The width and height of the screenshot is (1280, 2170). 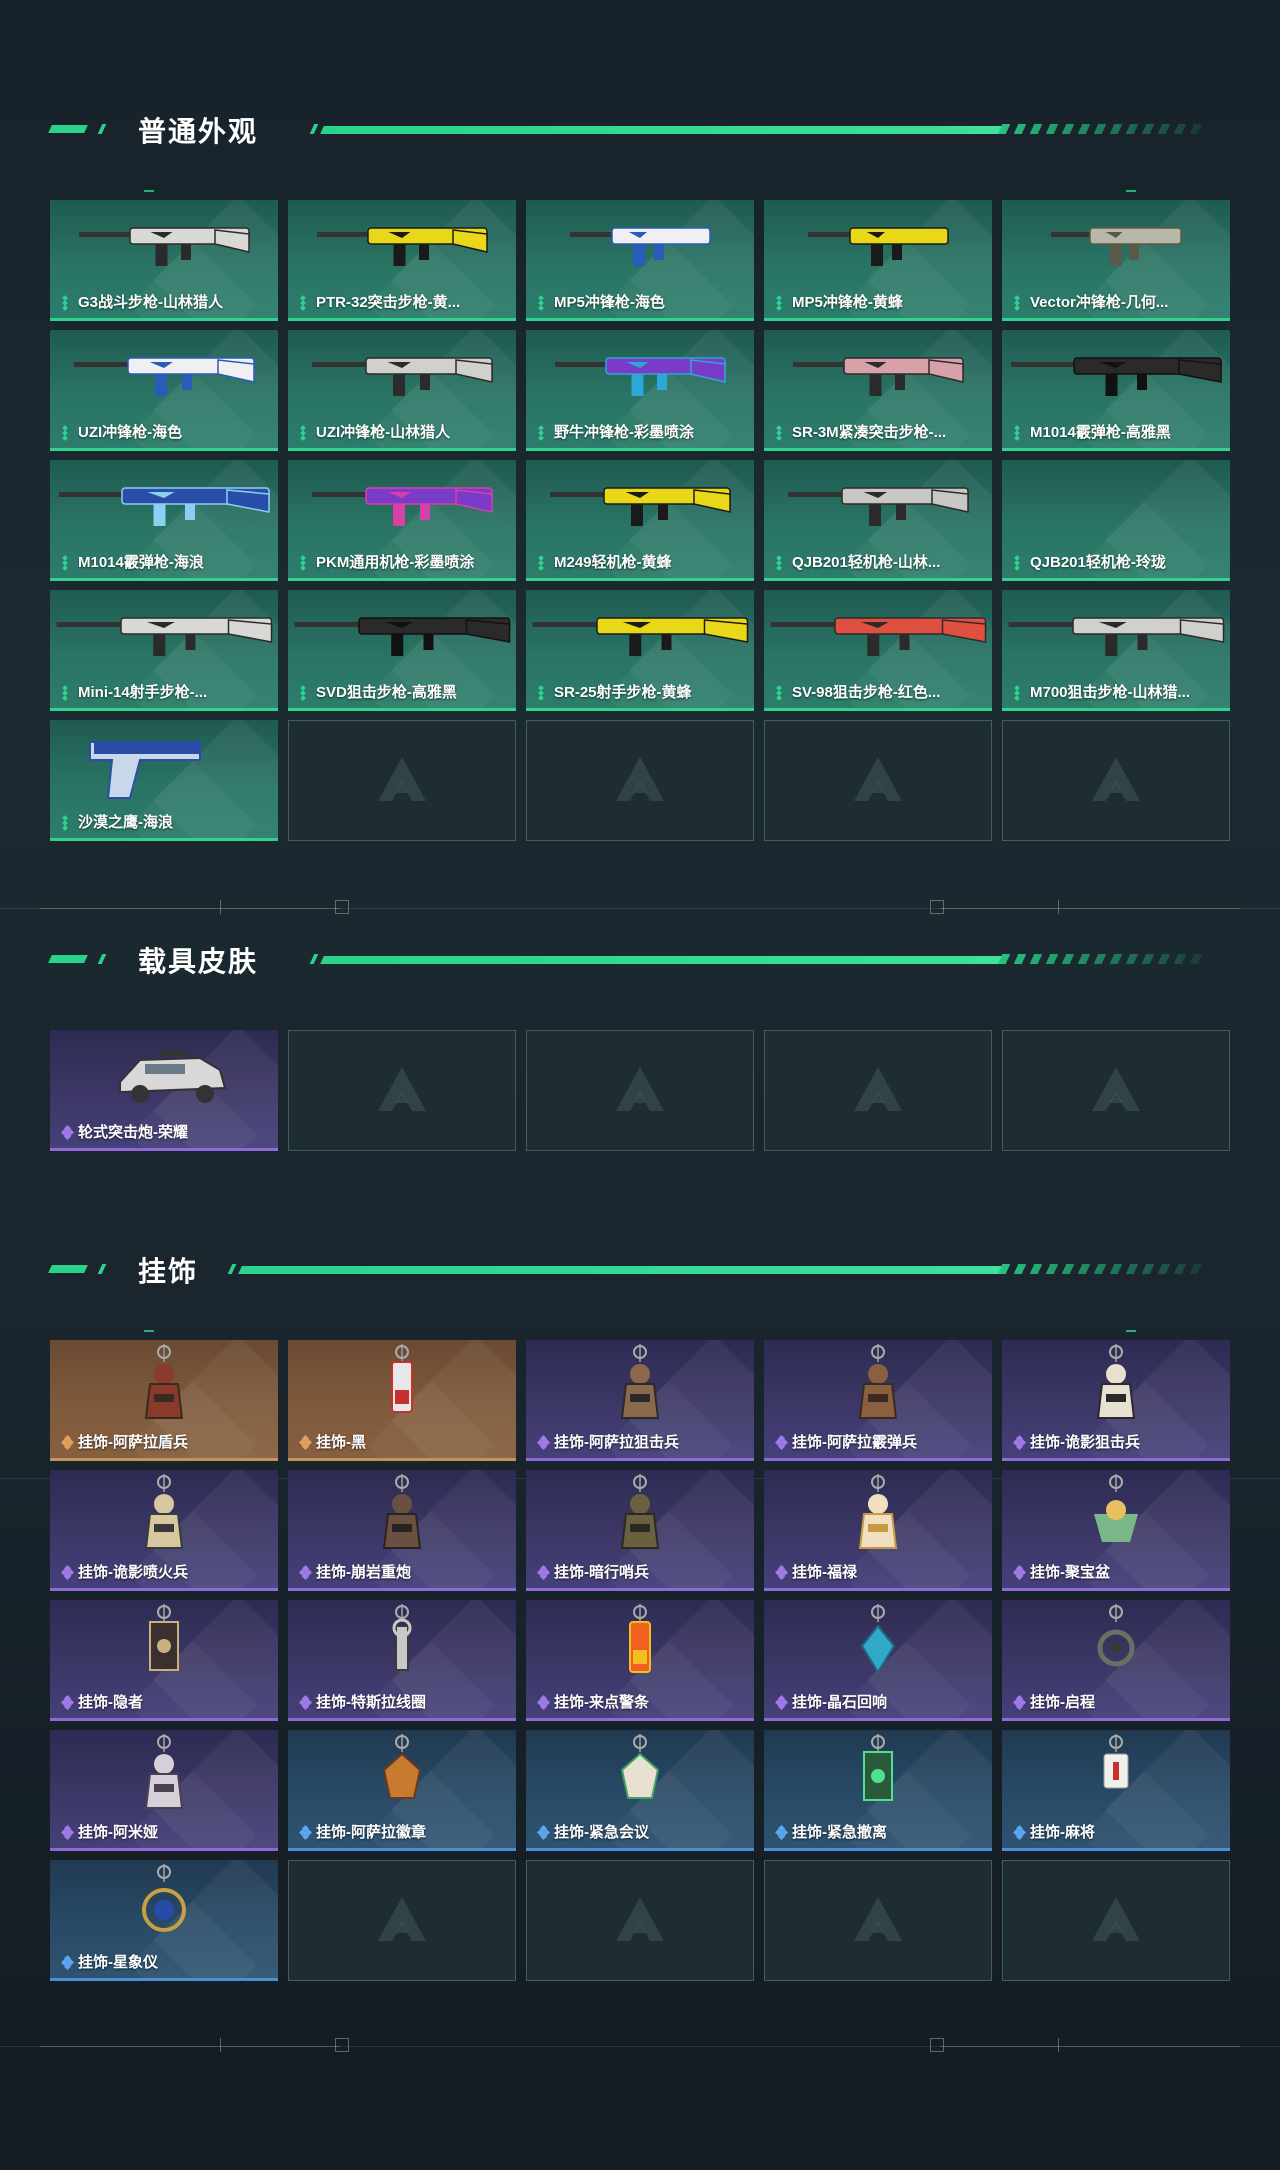 I want to click on deco-line, so click(x=190, y=908).